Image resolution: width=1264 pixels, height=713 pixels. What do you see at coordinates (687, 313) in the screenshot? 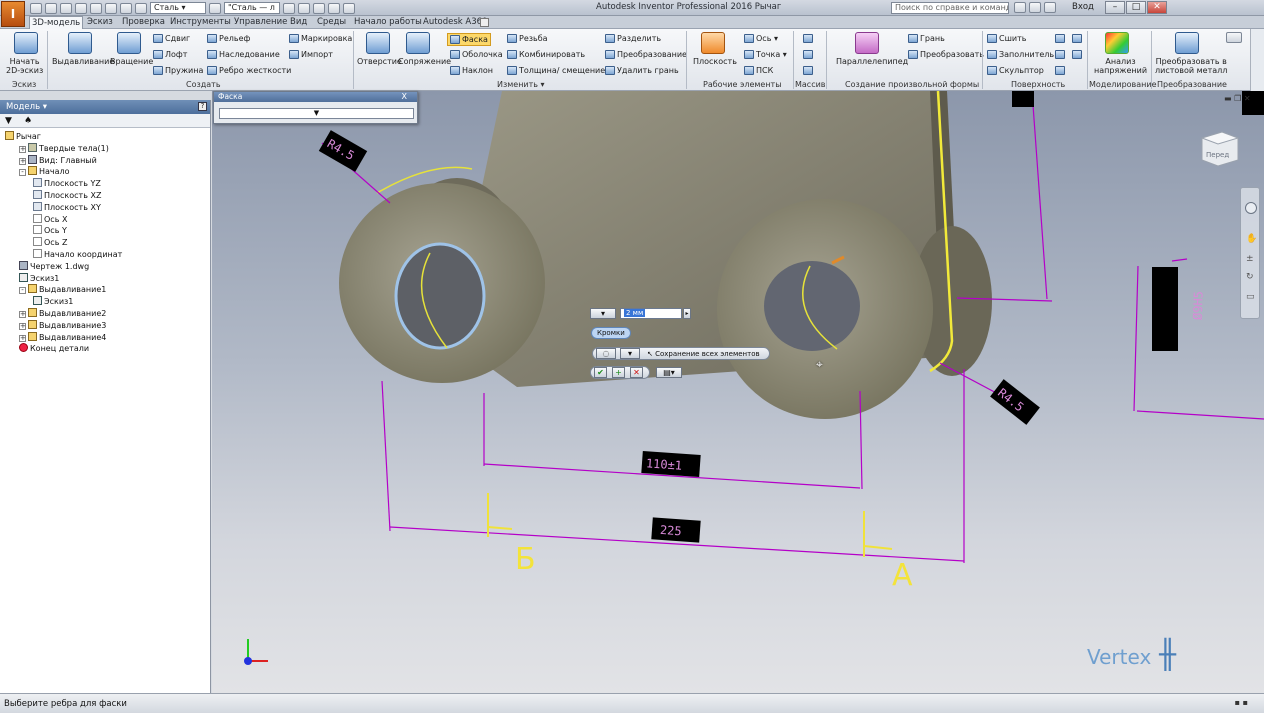
I see `distance-spin-button: ▸` at bounding box center [687, 313].